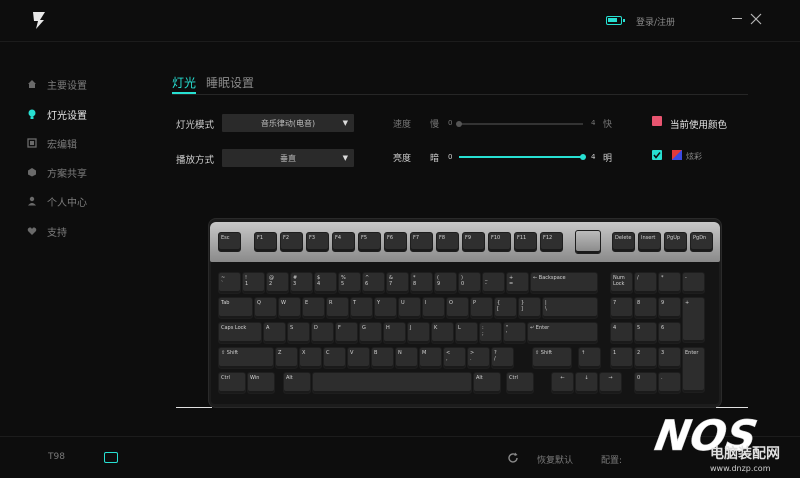 This screenshot has width=800, height=478. Describe the element at coordinates (406, 358) in the screenshot. I see `keyboard-key: N` at that location.